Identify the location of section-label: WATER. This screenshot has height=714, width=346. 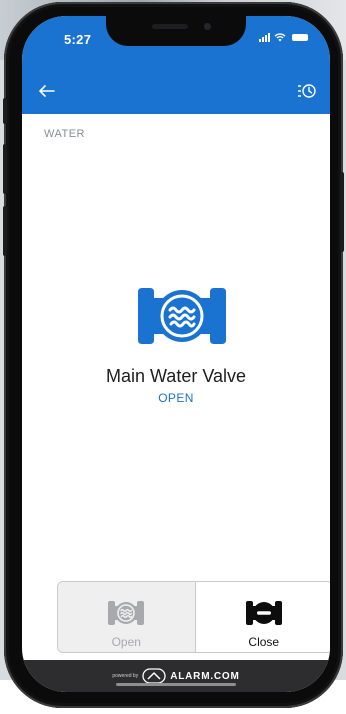
(64, 134).